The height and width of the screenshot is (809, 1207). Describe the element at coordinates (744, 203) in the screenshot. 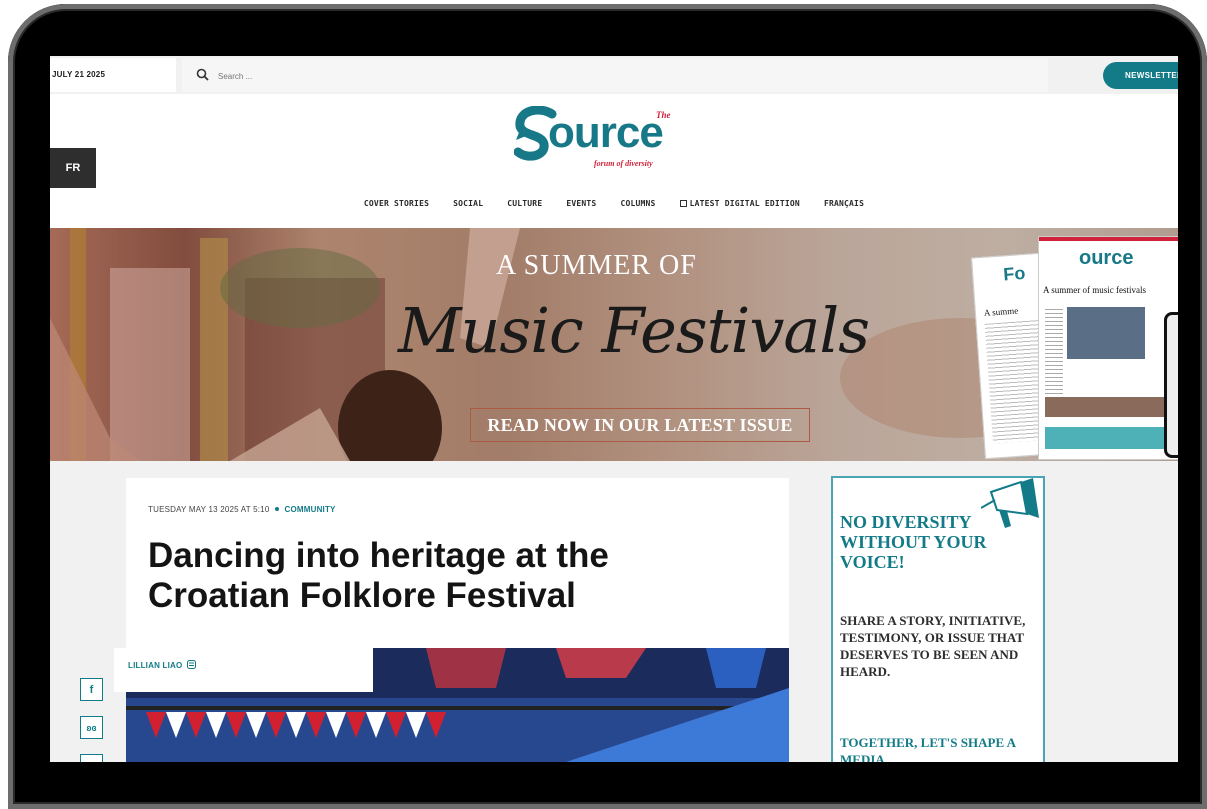

I see `nav-item-label: LATEST DIGITAL EDITION` at that location.